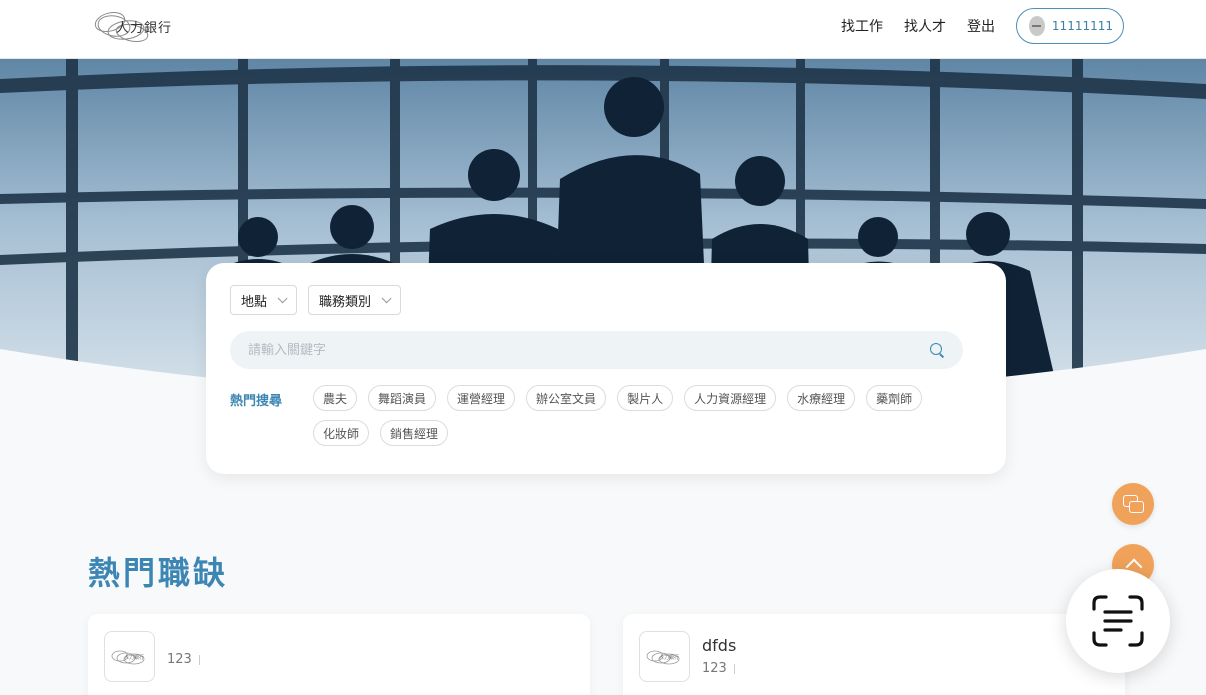 This screenshot has height=695, width=1206. What do you see at coordinates (645, 398) in the screenshot?
I see `hot-tag: 製片人` at bounding box center [645, 398].